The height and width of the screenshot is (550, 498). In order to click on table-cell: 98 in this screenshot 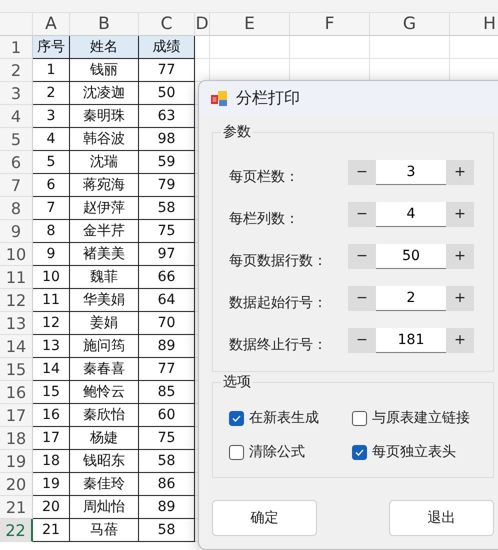, I will do `click(167, 139)`.